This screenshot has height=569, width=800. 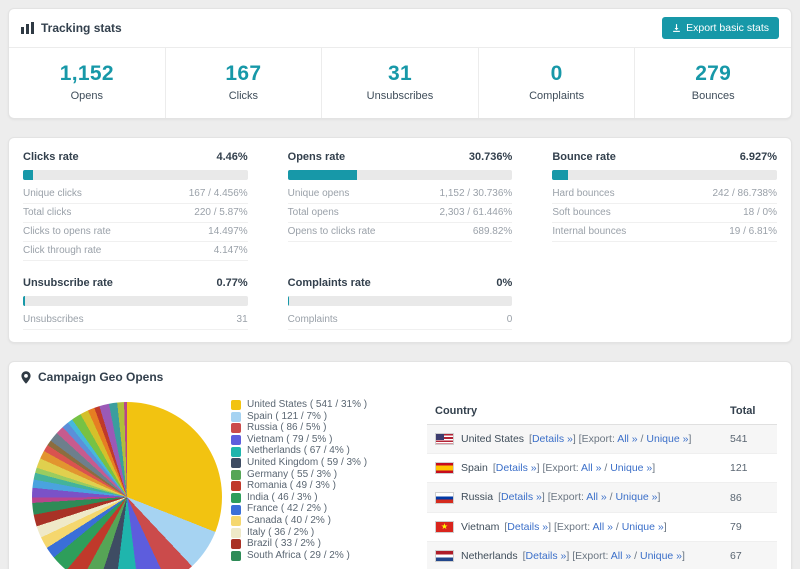 What do you see at coordinates (713, 73) in the screenshot?
I see `stat-value: 279` at bounding box center [713, 73].